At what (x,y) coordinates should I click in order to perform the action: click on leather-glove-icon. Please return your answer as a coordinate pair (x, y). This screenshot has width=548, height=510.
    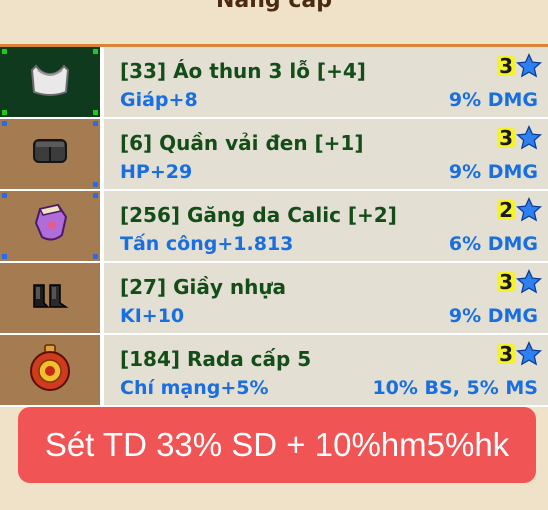
    Looking at the image, I should click on (50, 226).